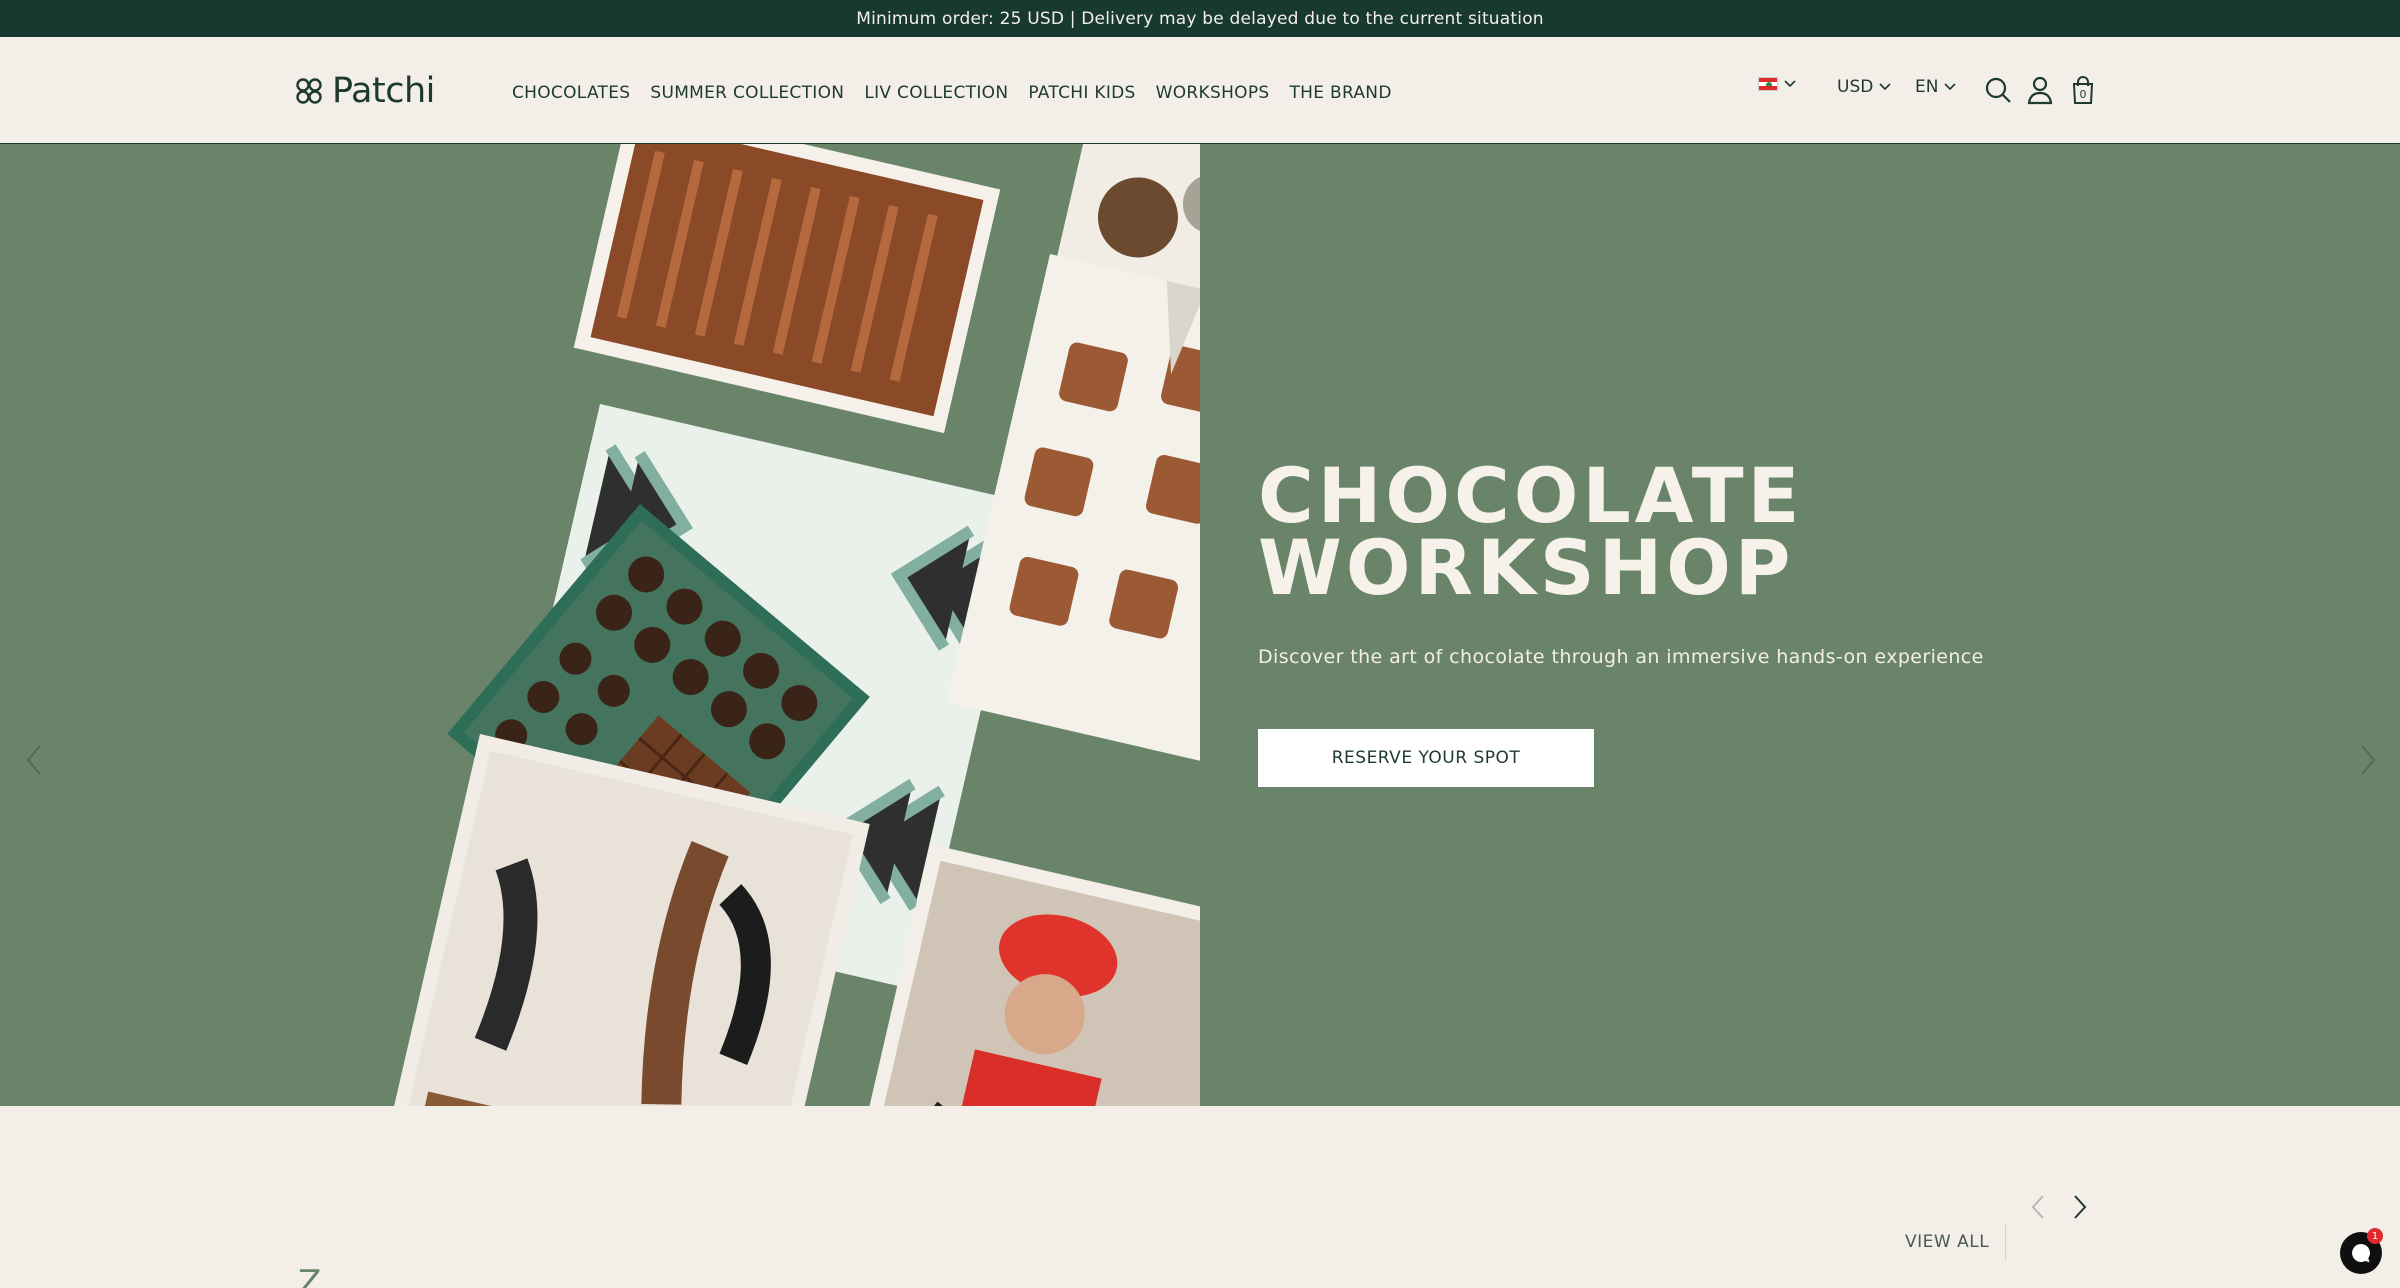 This screenshot has height=1288, width=2400. What do you see at coordinates (2368, 760) in the screenshot?
I see `hero-next-arrow-icon` at bounding box center [2368, 760].